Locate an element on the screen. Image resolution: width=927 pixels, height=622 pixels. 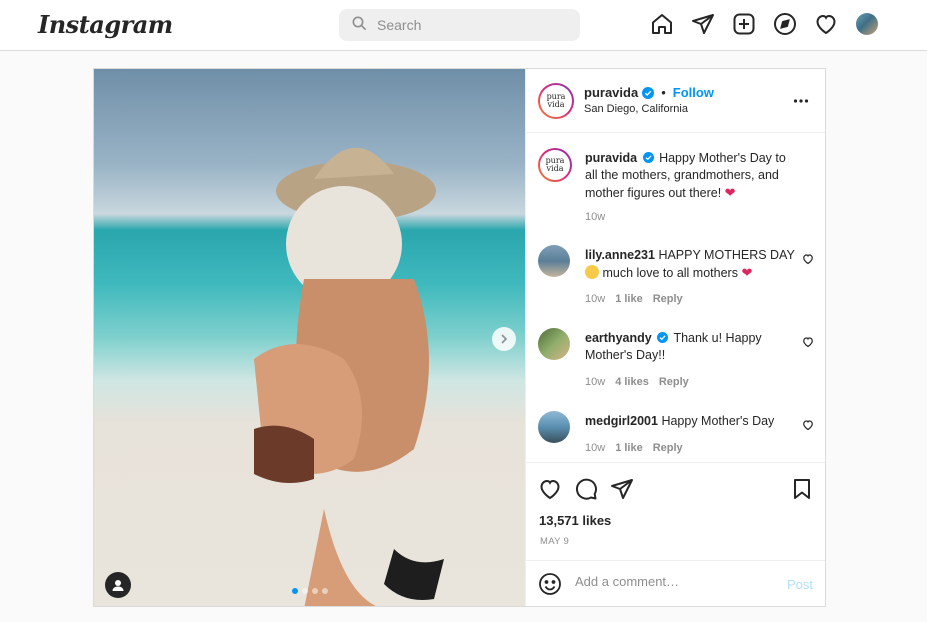
save-icon is located at coordinates (802, 489).